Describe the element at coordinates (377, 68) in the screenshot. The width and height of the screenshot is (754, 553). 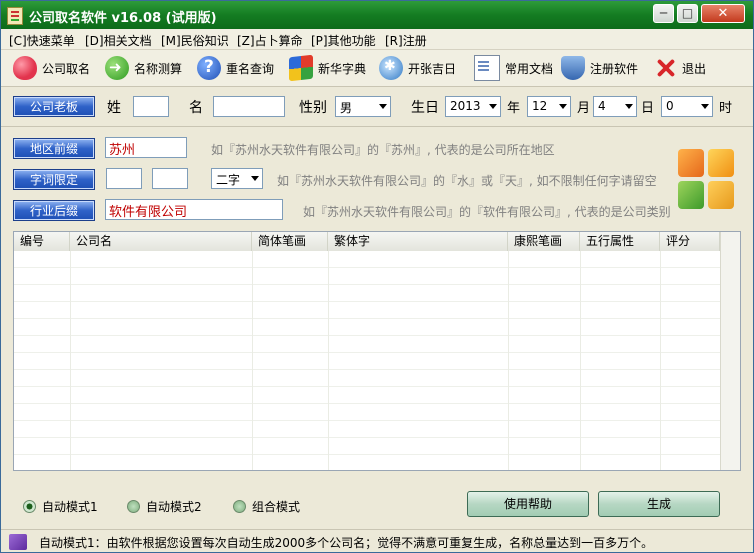
I see `toolbar: 公司取名 名称测算 重名查询 新华字典 开张吉日 常用文档 注册软件 退出` at that location.